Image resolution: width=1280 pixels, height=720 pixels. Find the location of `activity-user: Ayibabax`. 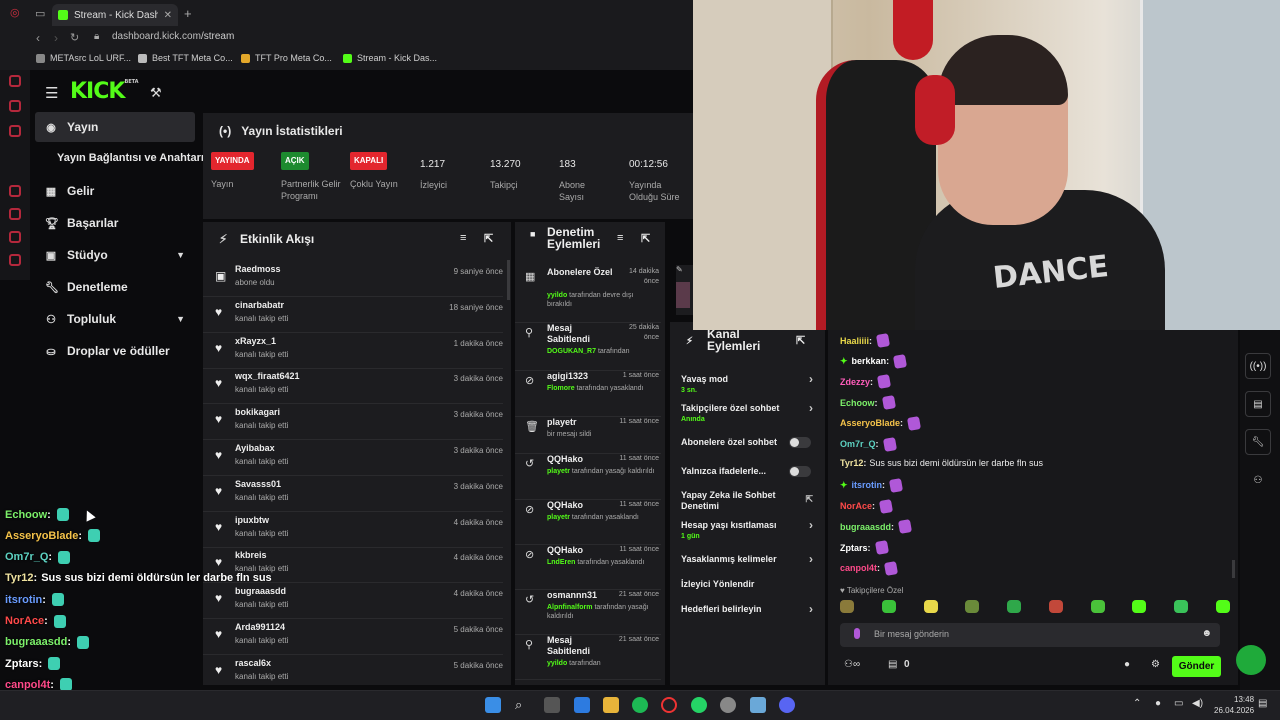

activity-user: Ayibabax is located at coordinates (255, 448).